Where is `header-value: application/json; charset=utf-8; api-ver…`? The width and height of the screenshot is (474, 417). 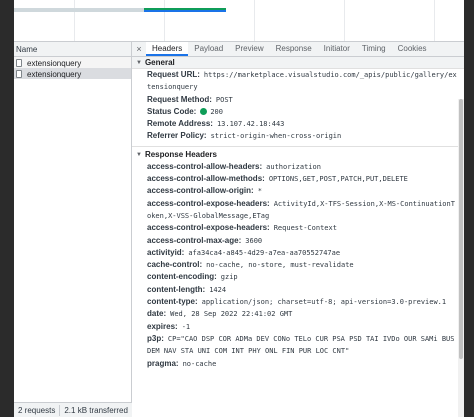
header-value: application/json; charset=utf-8; api-ver… is located at coordinates (324, 302).